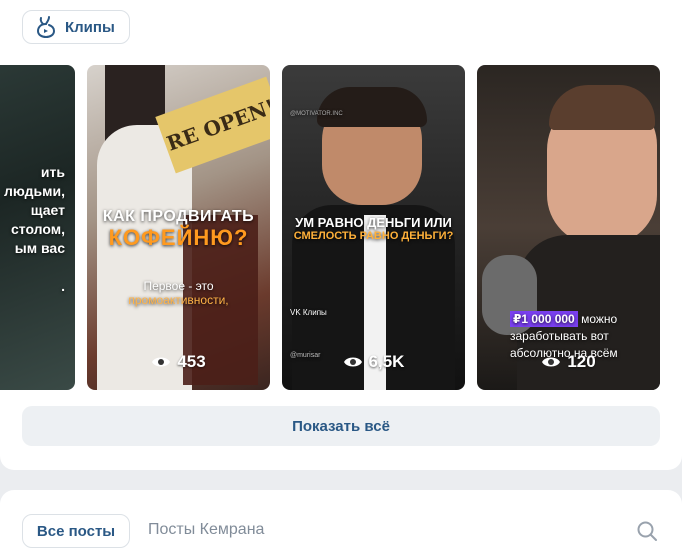 The image size is (682, 560). I want to click on clip-card: ить людьми, щает столом, ым вас . 30, so click(37, 227).